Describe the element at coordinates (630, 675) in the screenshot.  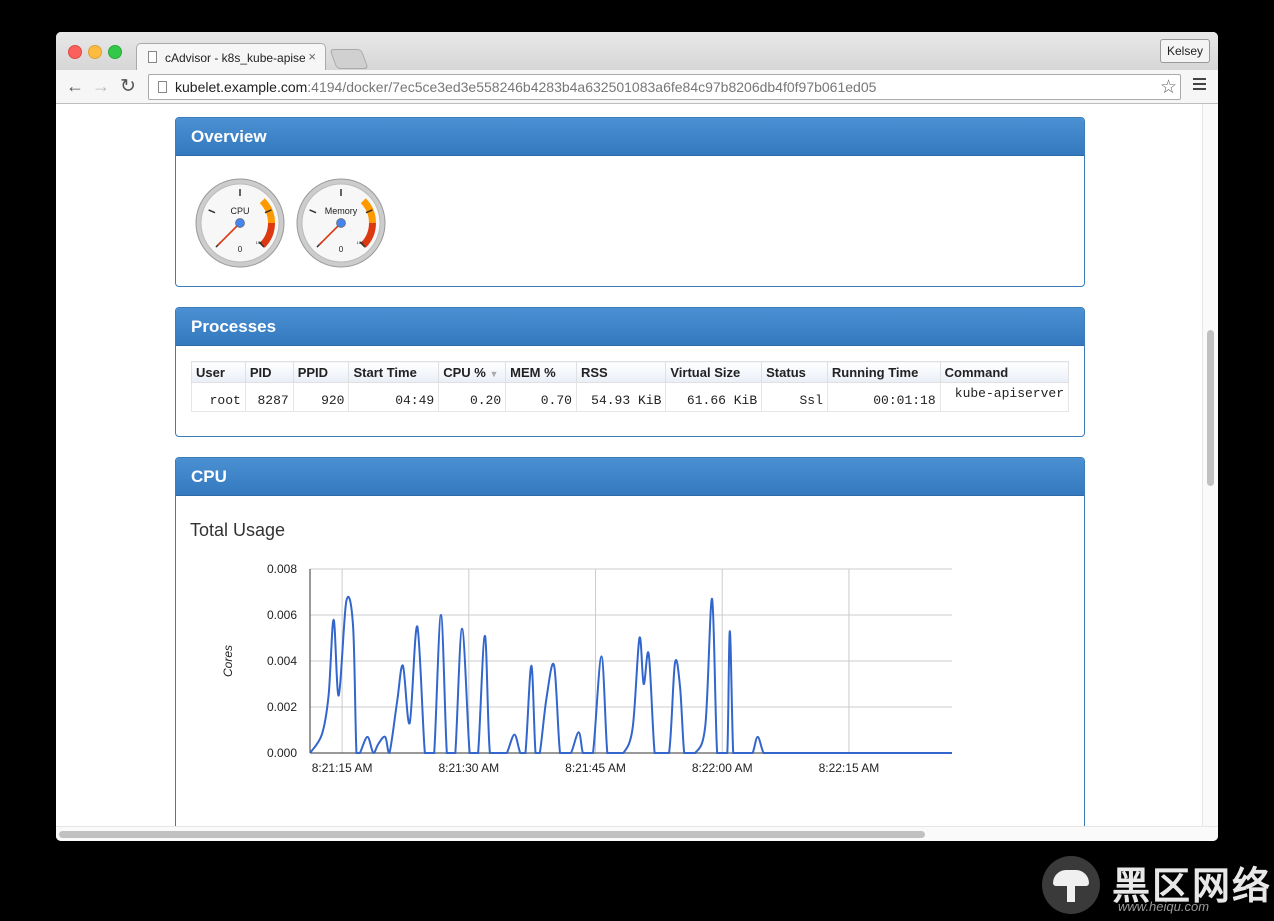
I see `cpu-usage-line` at that location.